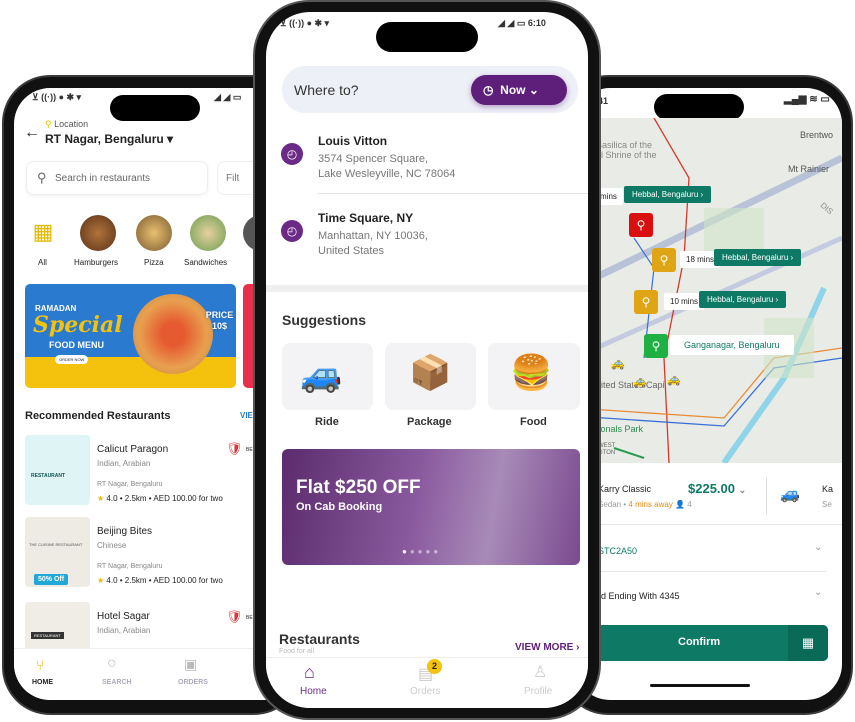 This screenshot has height=722, width=855. What do you see at coordinates (327, 376) in the screenshot?
I see `suggestion-ride: 🚙` at bounding box center [327, 376].